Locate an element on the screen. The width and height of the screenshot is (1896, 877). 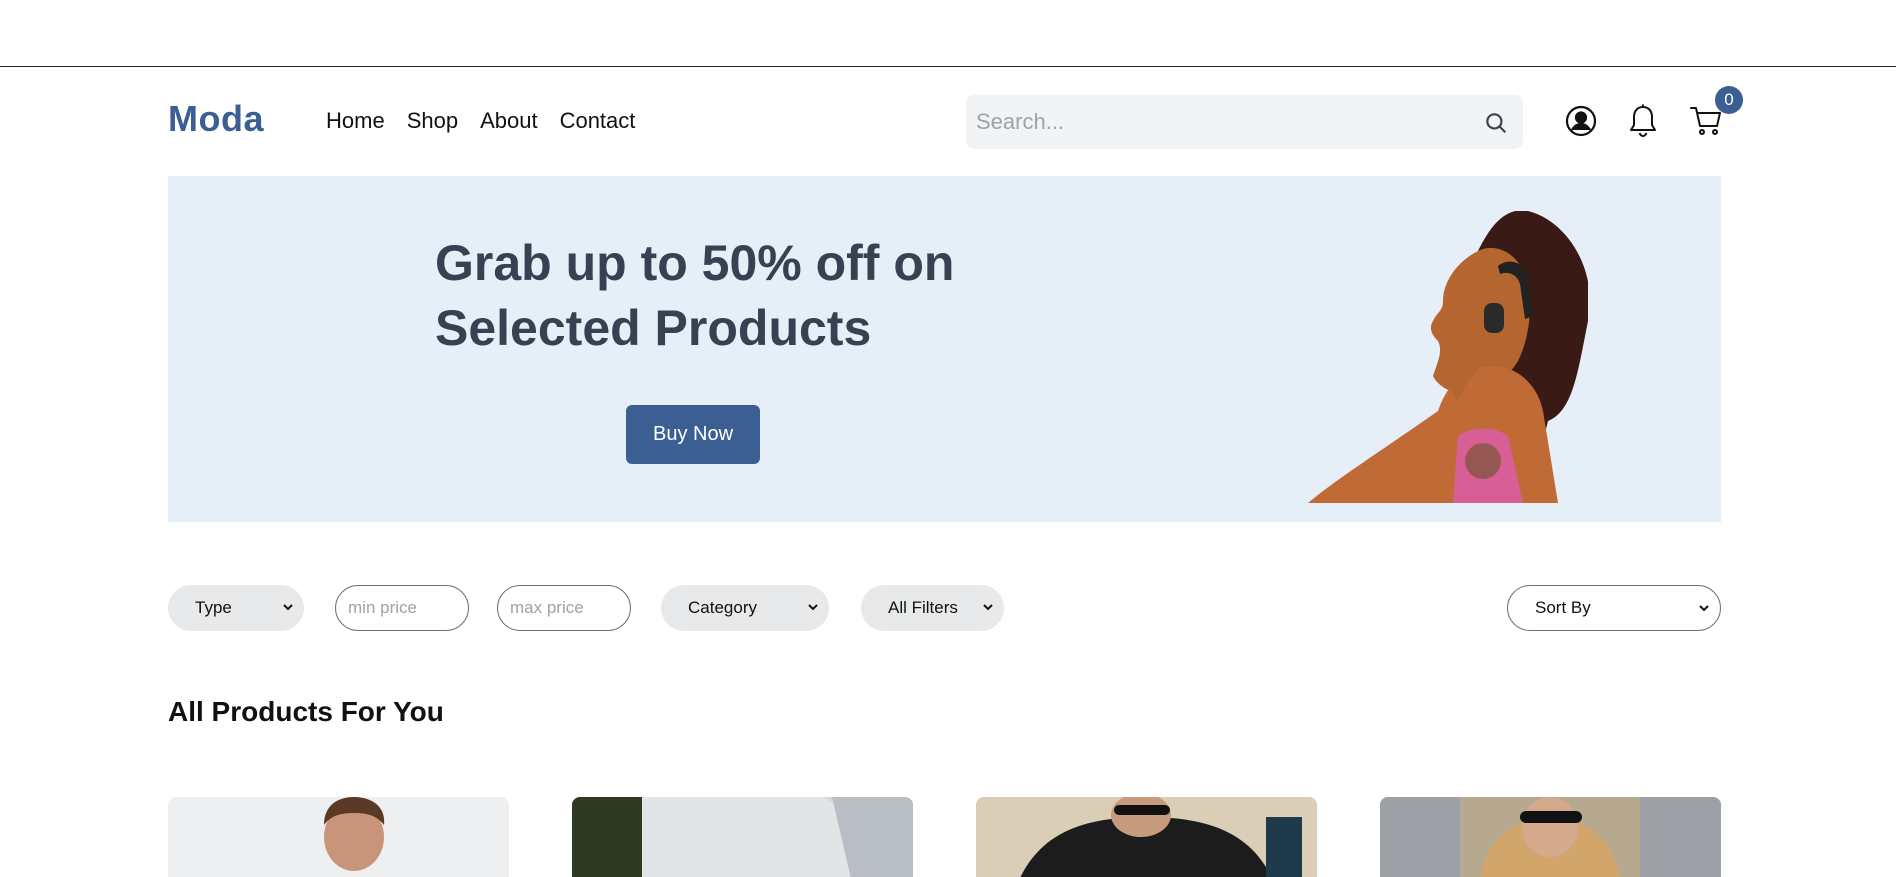
search-bar is located at coordinates (1244, 122).